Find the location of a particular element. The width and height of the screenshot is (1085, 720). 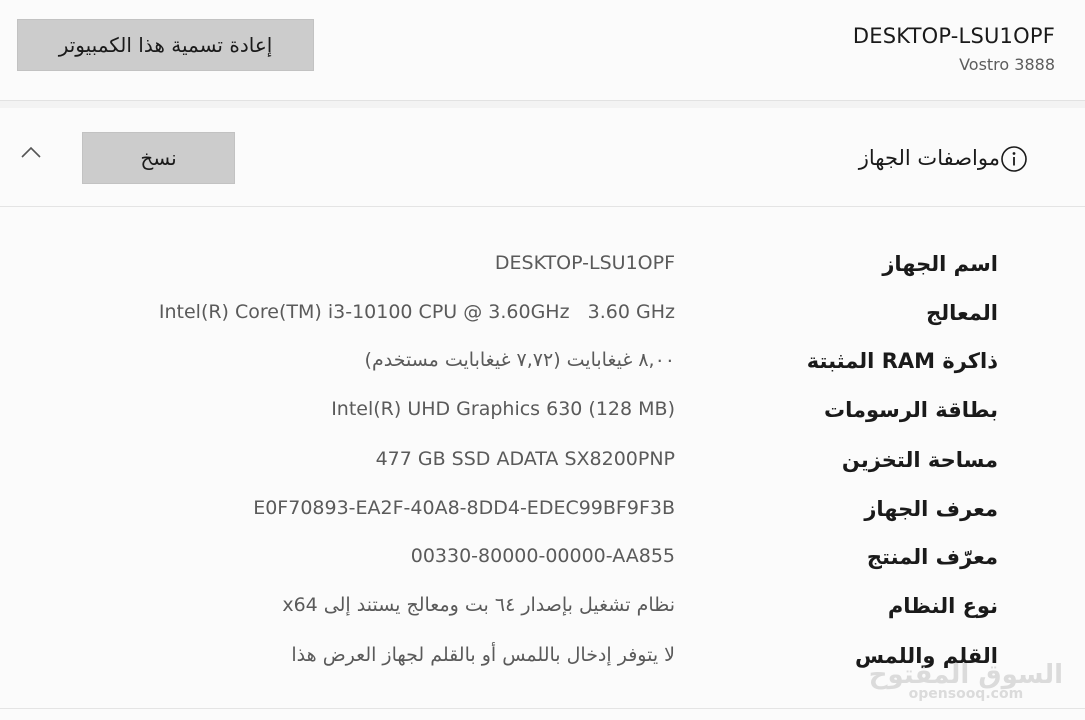

spec-label: بطاقة الرسومات is located at coordinates (911, 410).